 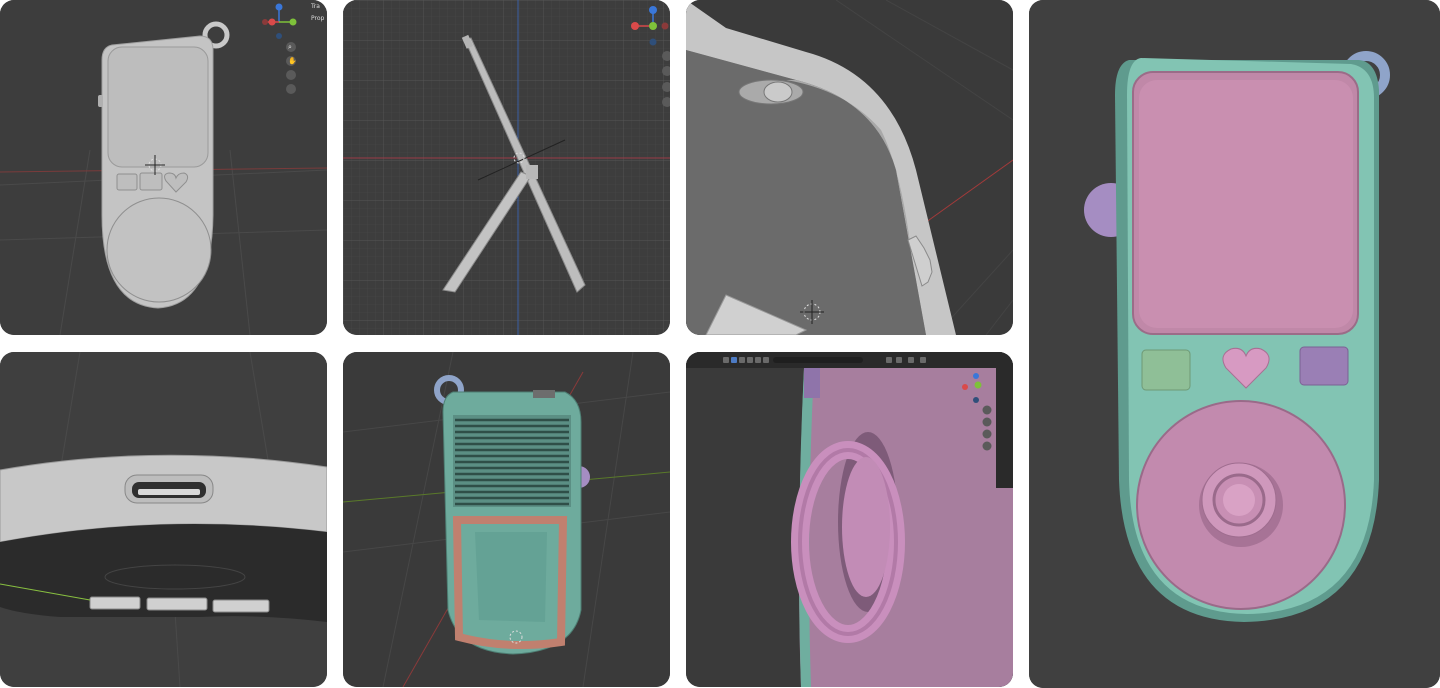 I want to click on panel-corner-closeup, so click(x=849, y=167).